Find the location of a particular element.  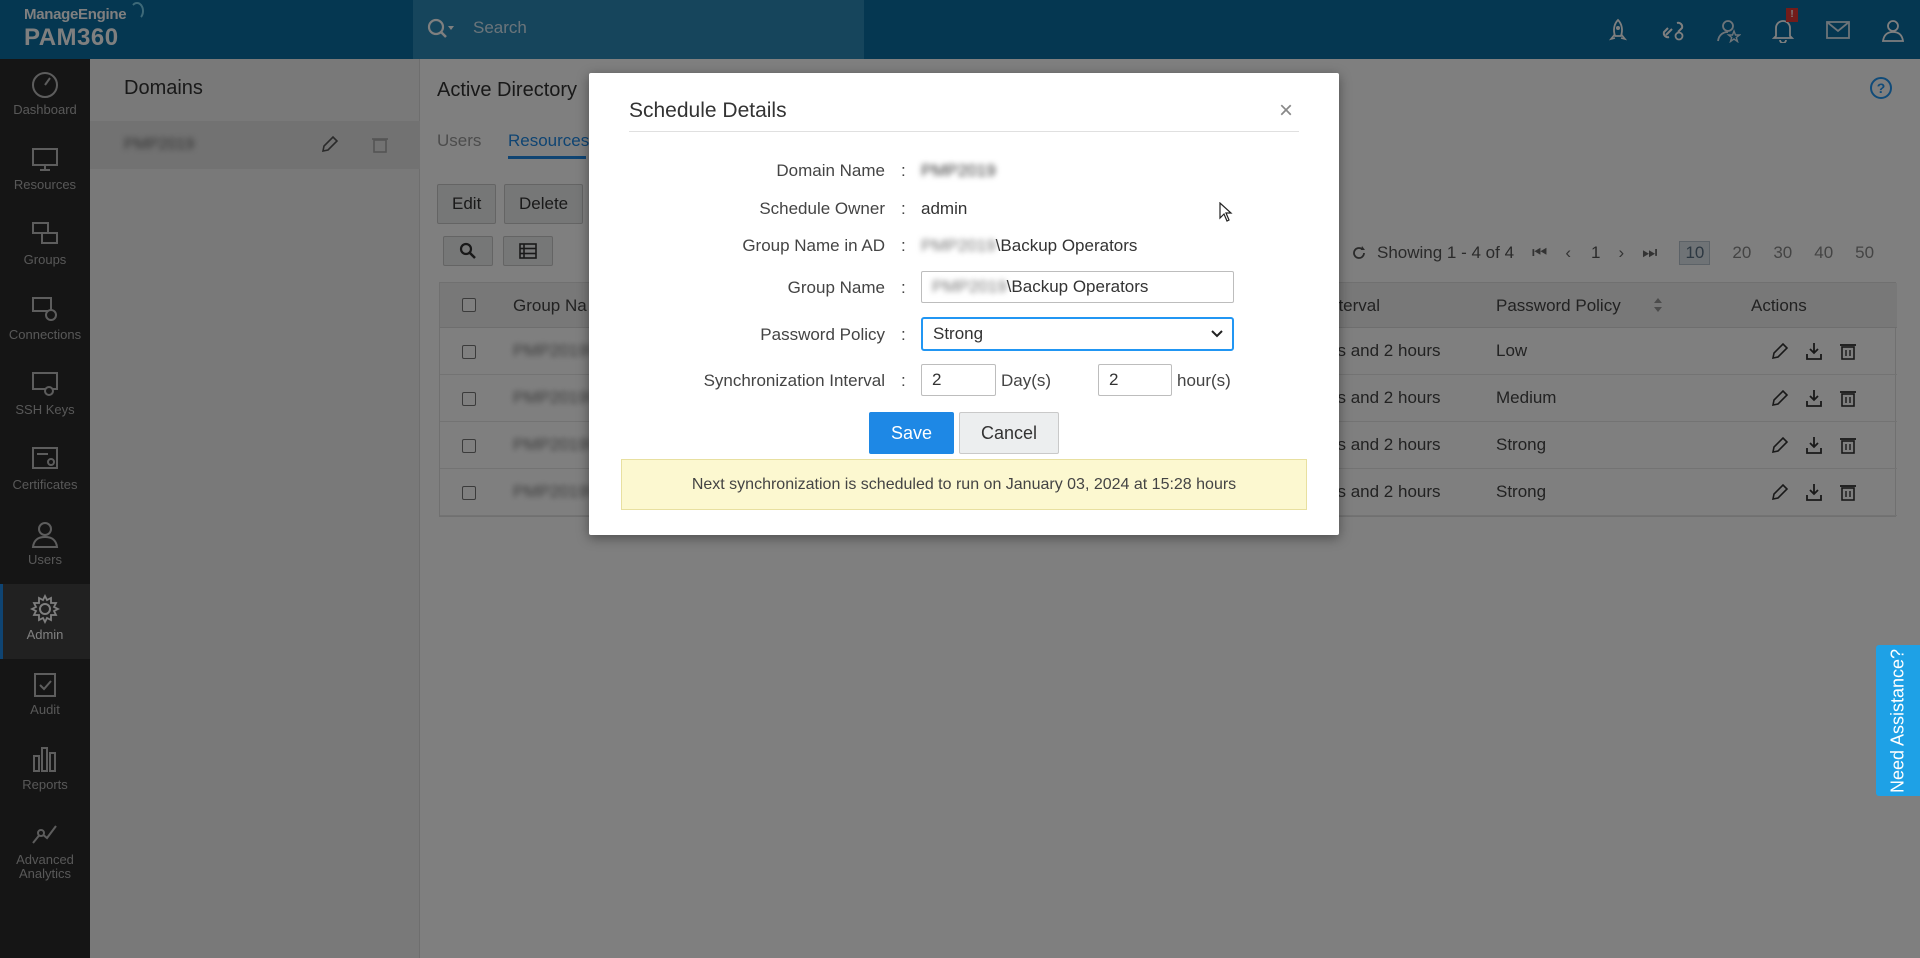

value-group-name-ad: PMP2019\Backup Operators is located at coordinates (1029, 246).